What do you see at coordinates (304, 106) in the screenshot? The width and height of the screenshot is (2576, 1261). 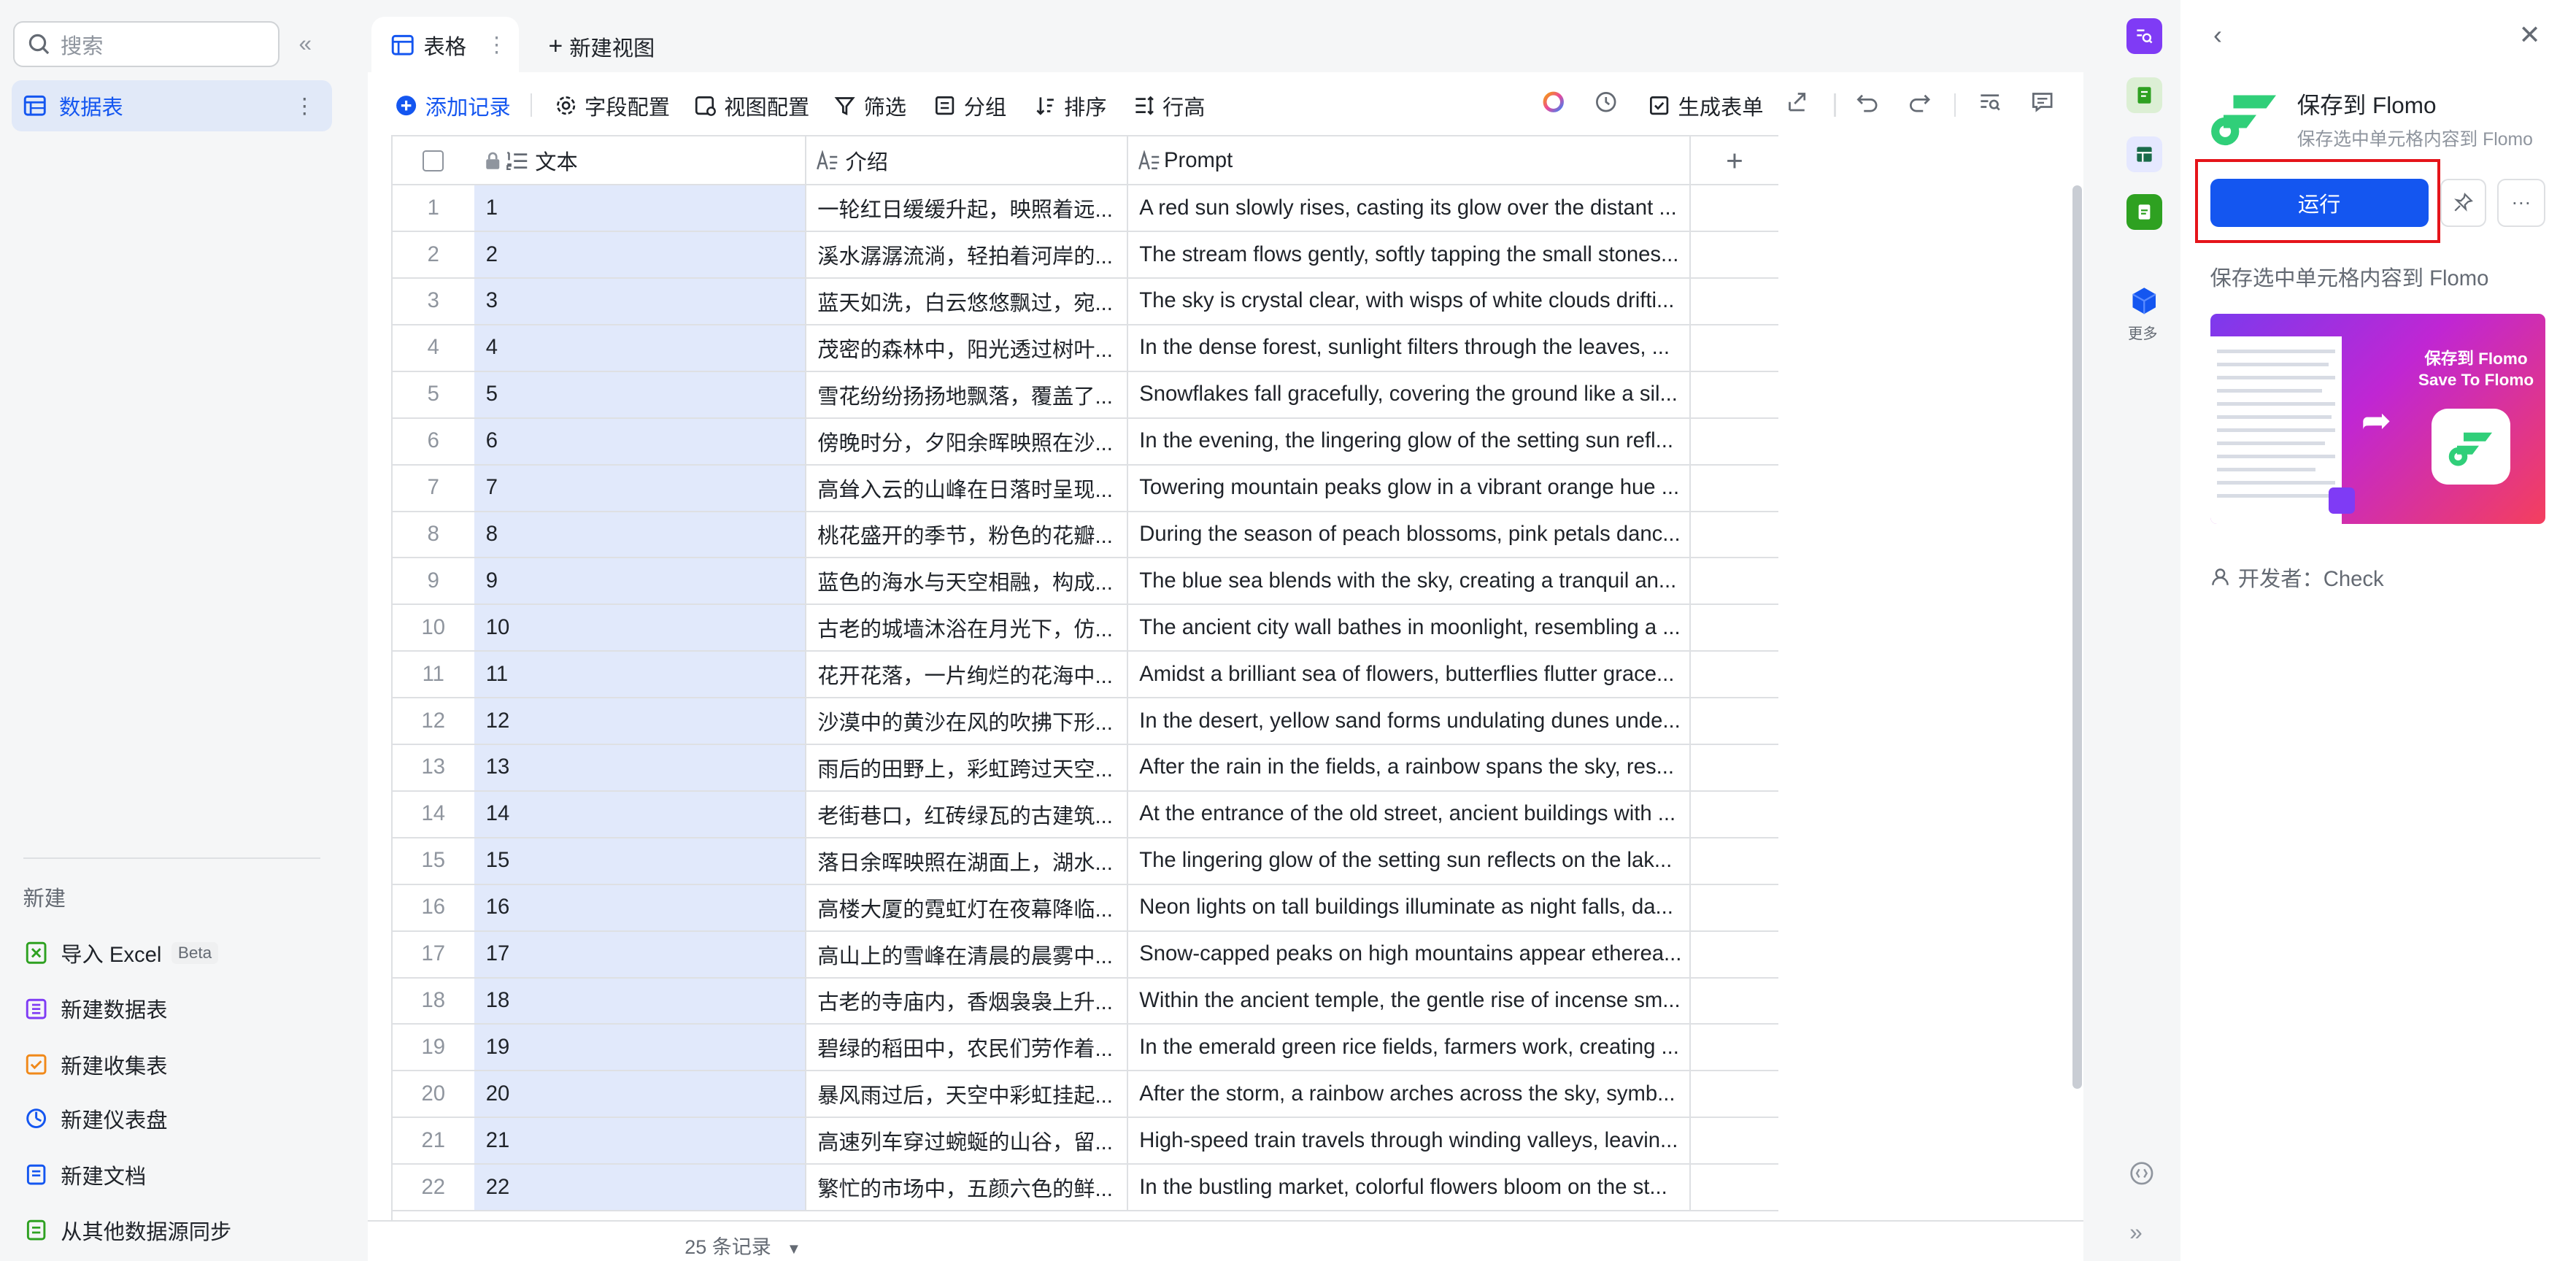 I see `more-vertical-icon: ⋮` at bounding box center [304, 106].